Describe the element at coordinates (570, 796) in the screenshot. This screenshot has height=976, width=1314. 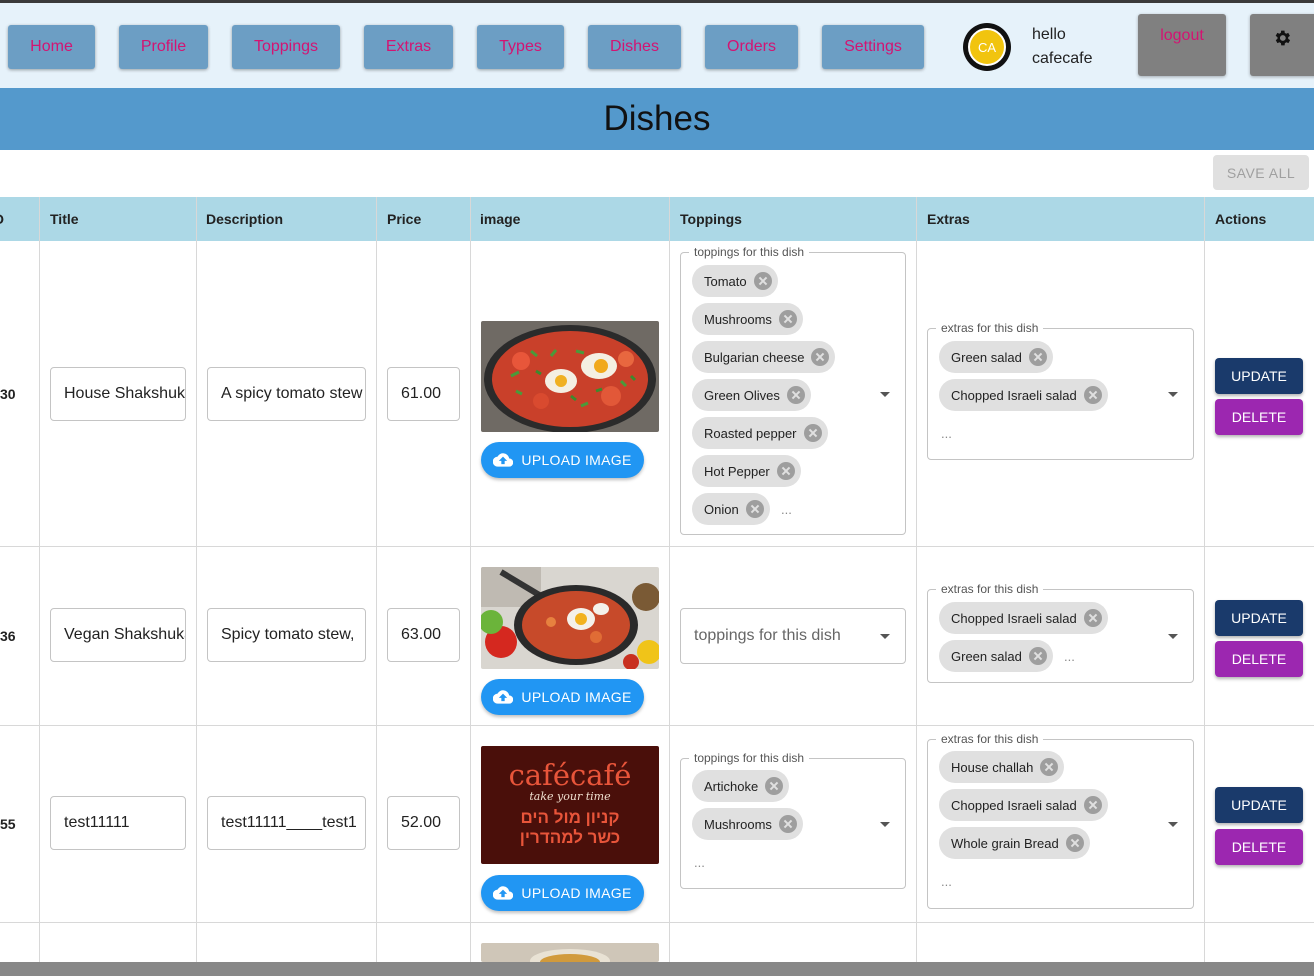
I see `logo-tagline: take your time` at that location.